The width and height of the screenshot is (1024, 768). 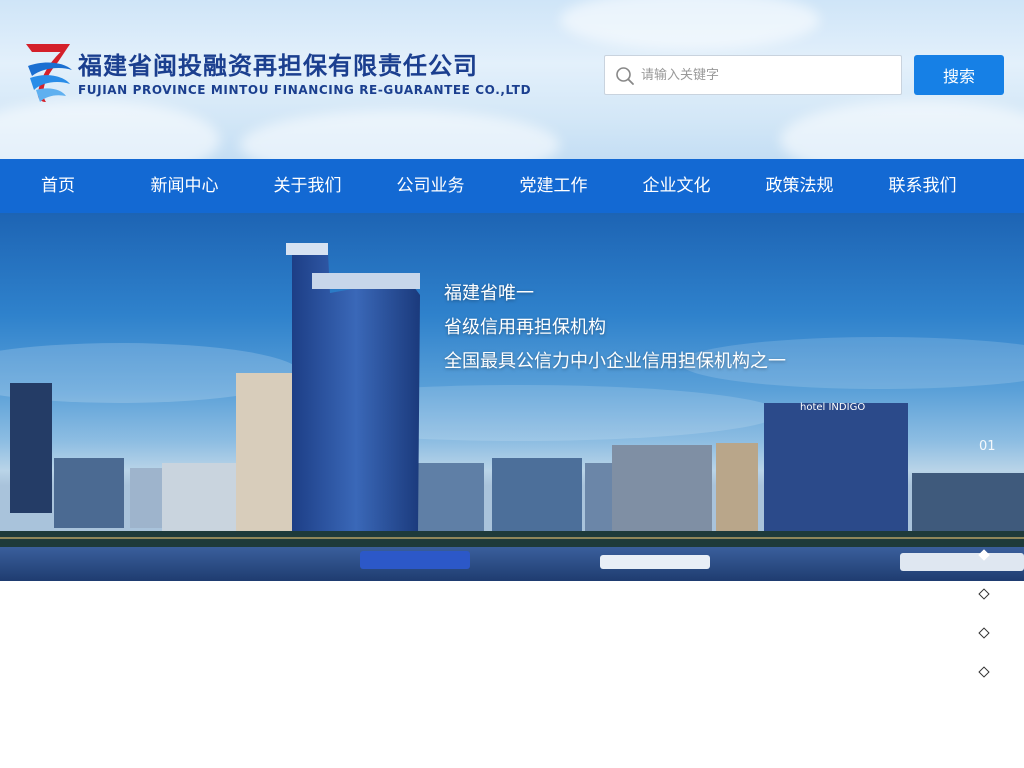 What do you see at coordinates (832, 407) in the screenshot?
I see `hotel-sign-text: hotel INDIGO` at bounding box center [832, 407].